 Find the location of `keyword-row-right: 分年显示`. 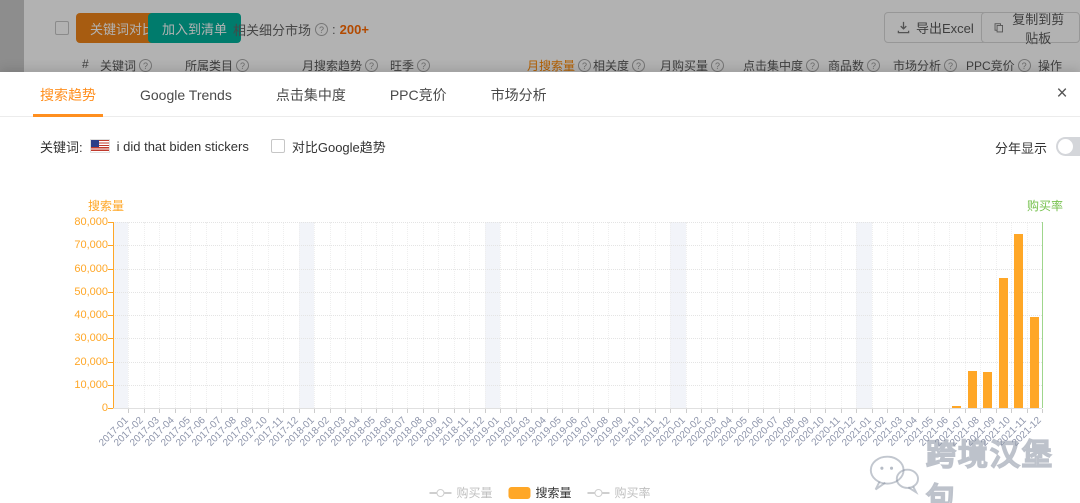

keyword-row-right: 分年显示 is located at coordinates (540, 146).